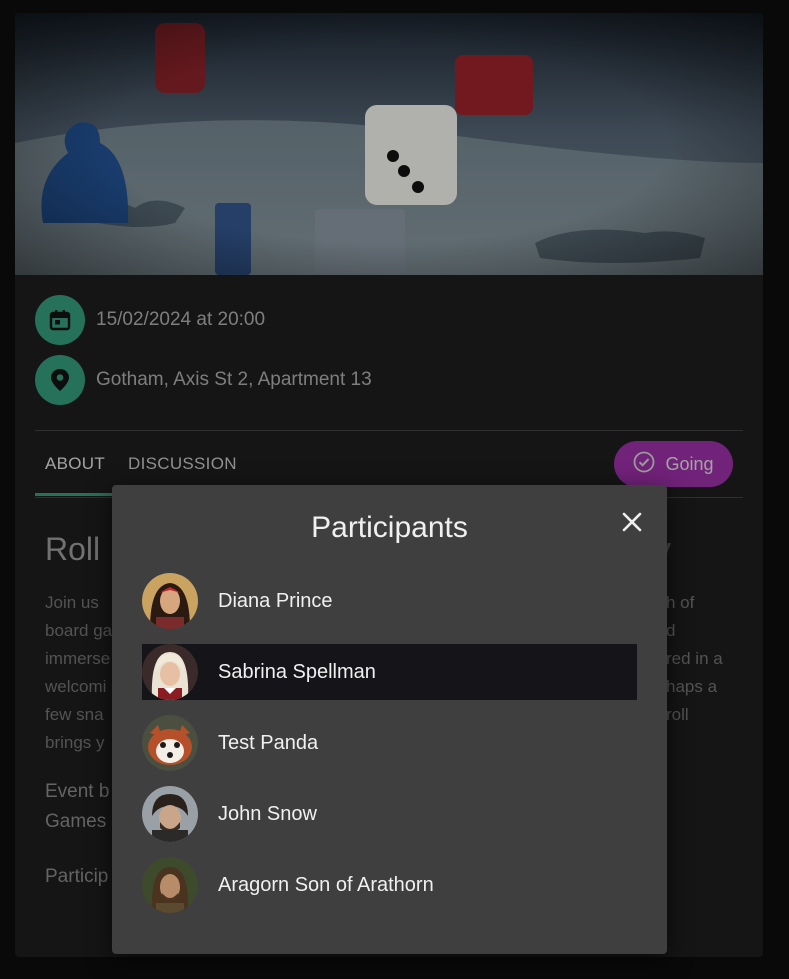  I want to click on participant-name: Test Panda, so click(268, 742).